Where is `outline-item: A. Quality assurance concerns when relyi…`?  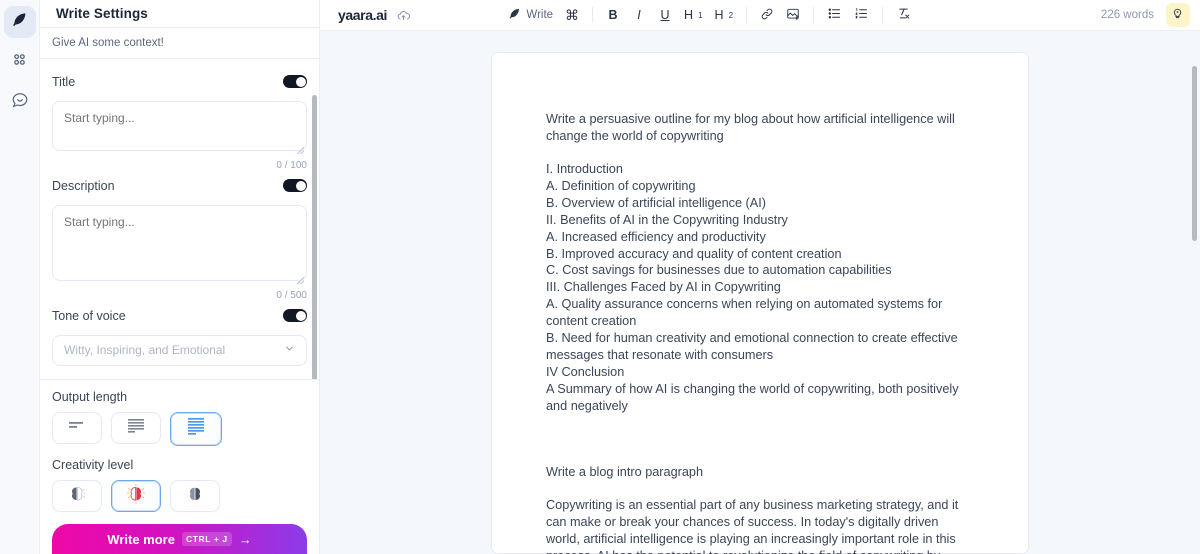 outline-item: A. Quality assurance concerns when relyi… is located at coordinates (744, 313).